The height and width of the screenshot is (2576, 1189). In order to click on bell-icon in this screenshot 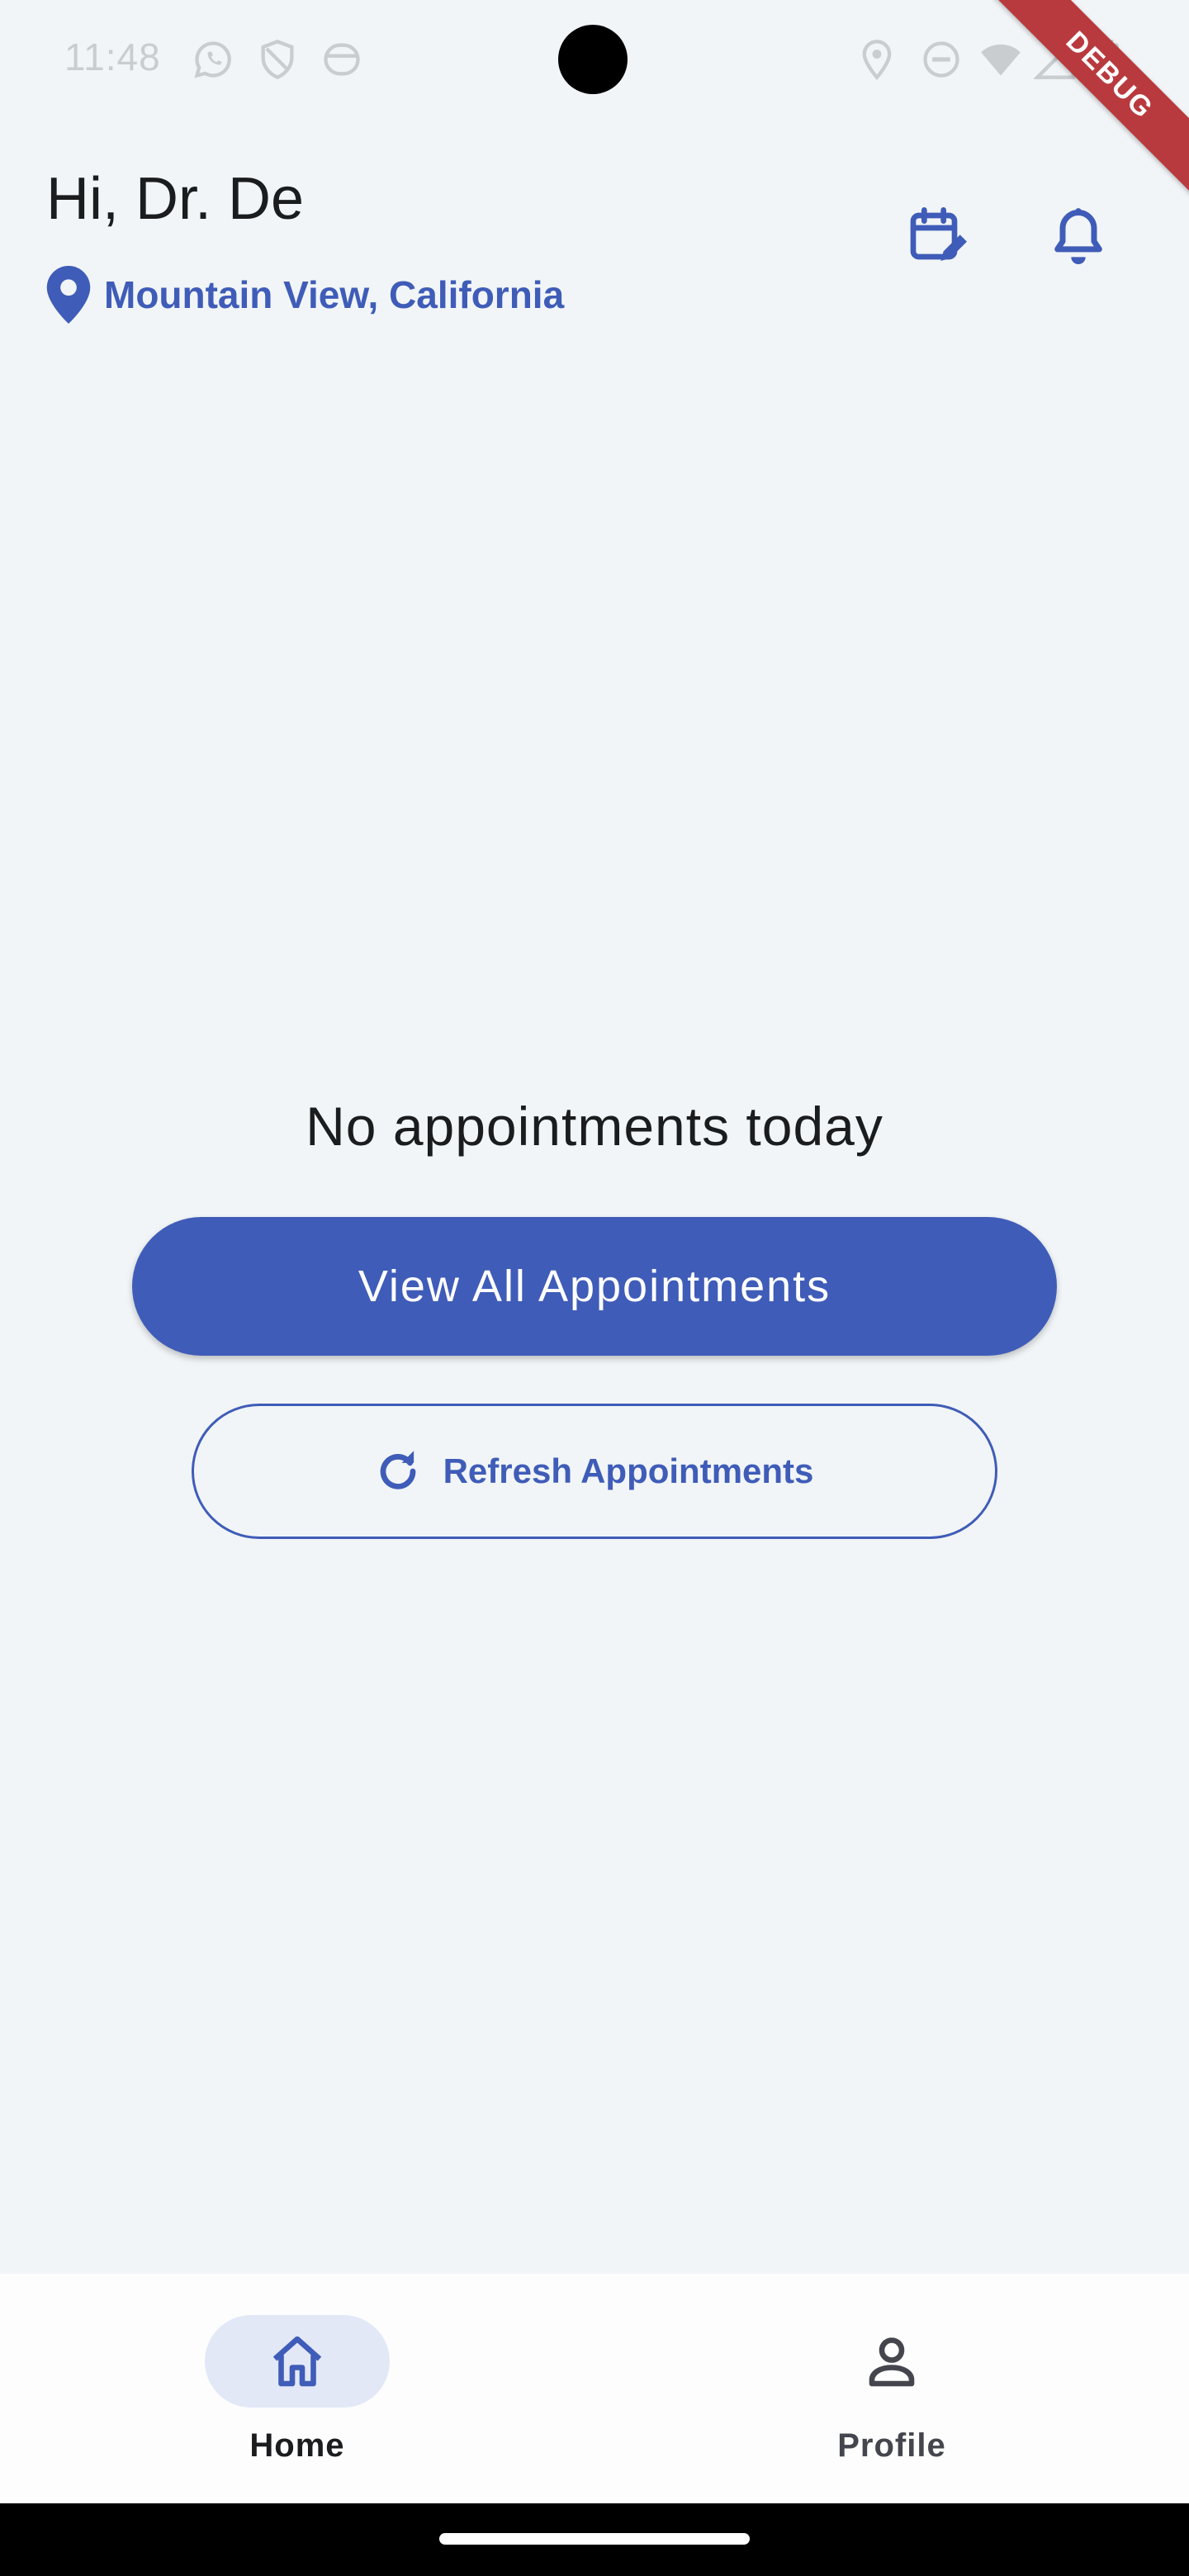, I will do `click(1078, 236)`.